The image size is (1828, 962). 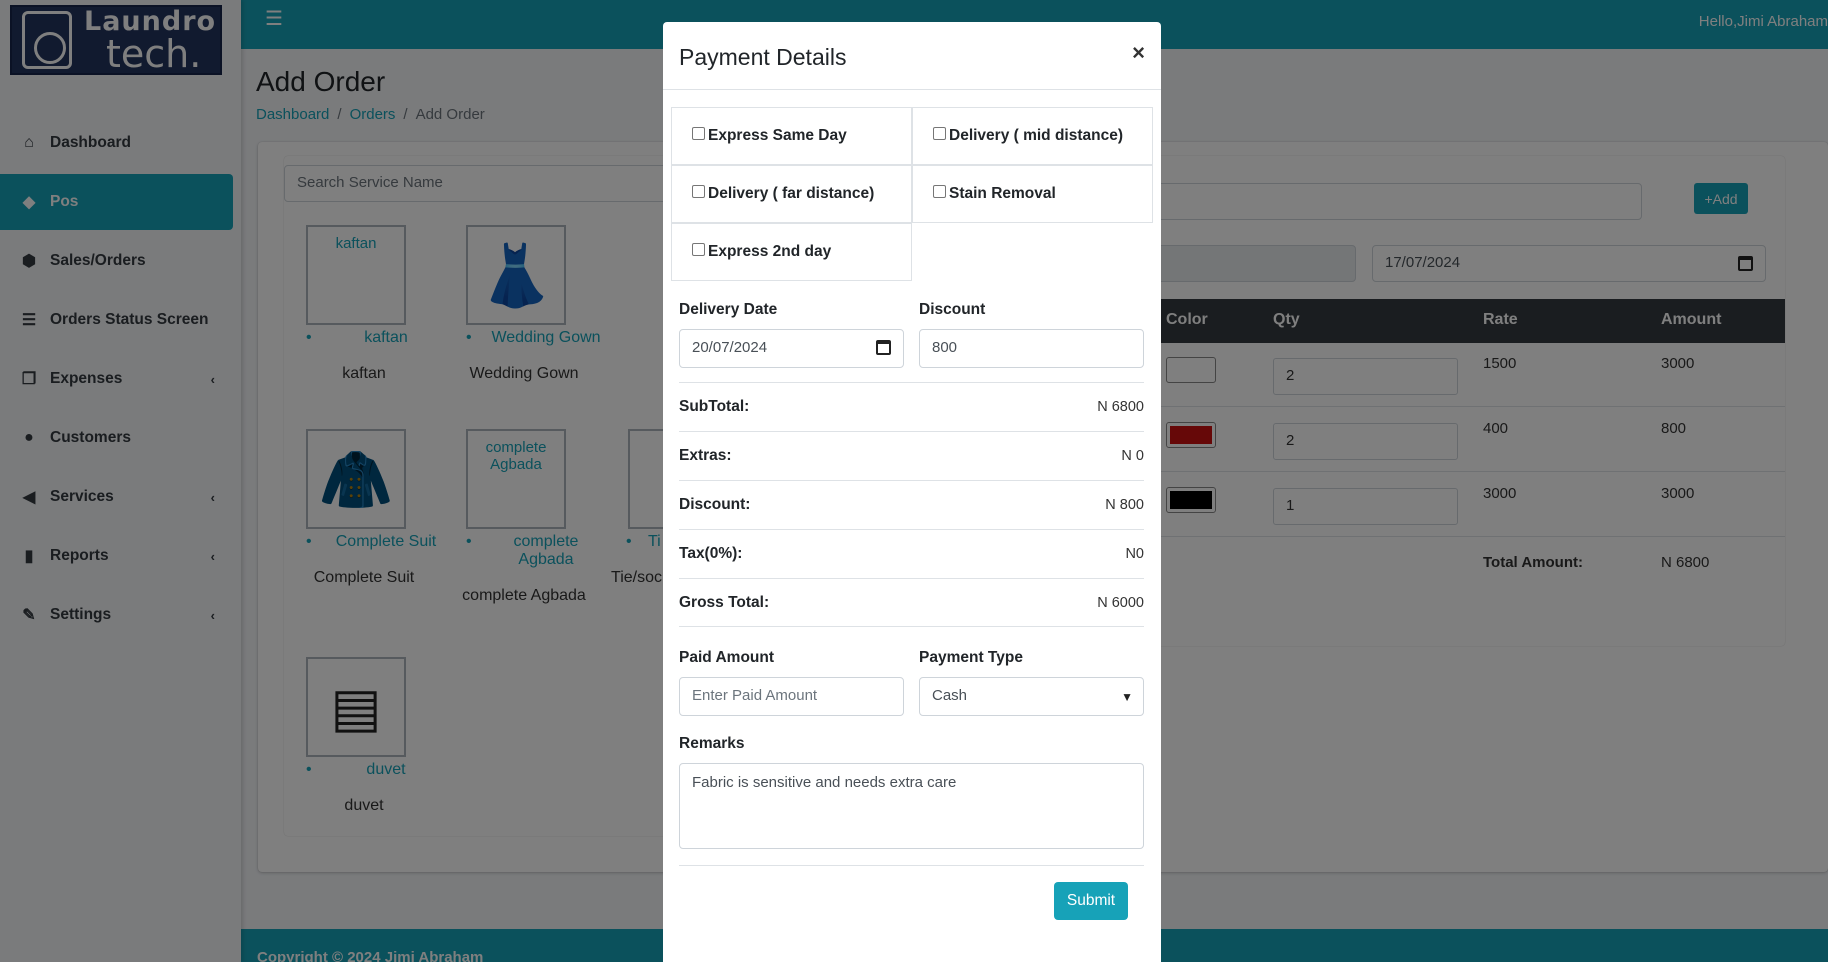 What do you see at coordinates (791, 348) in the screenshot?
I see `delivery-date-input: 20/07/2024` at bounding box center [791, 348].